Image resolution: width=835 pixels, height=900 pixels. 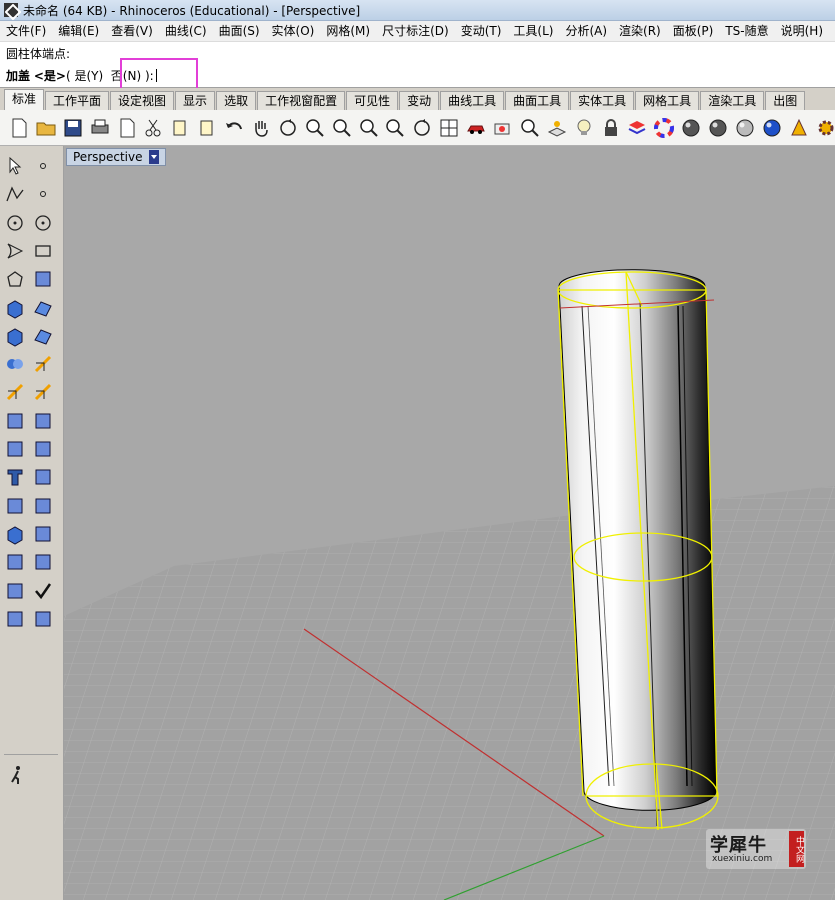 What do you see at coordinates (116, 157) in the screenshot?
I see `viewport-title-tab: Perspective` at bounding box center [116, 157].